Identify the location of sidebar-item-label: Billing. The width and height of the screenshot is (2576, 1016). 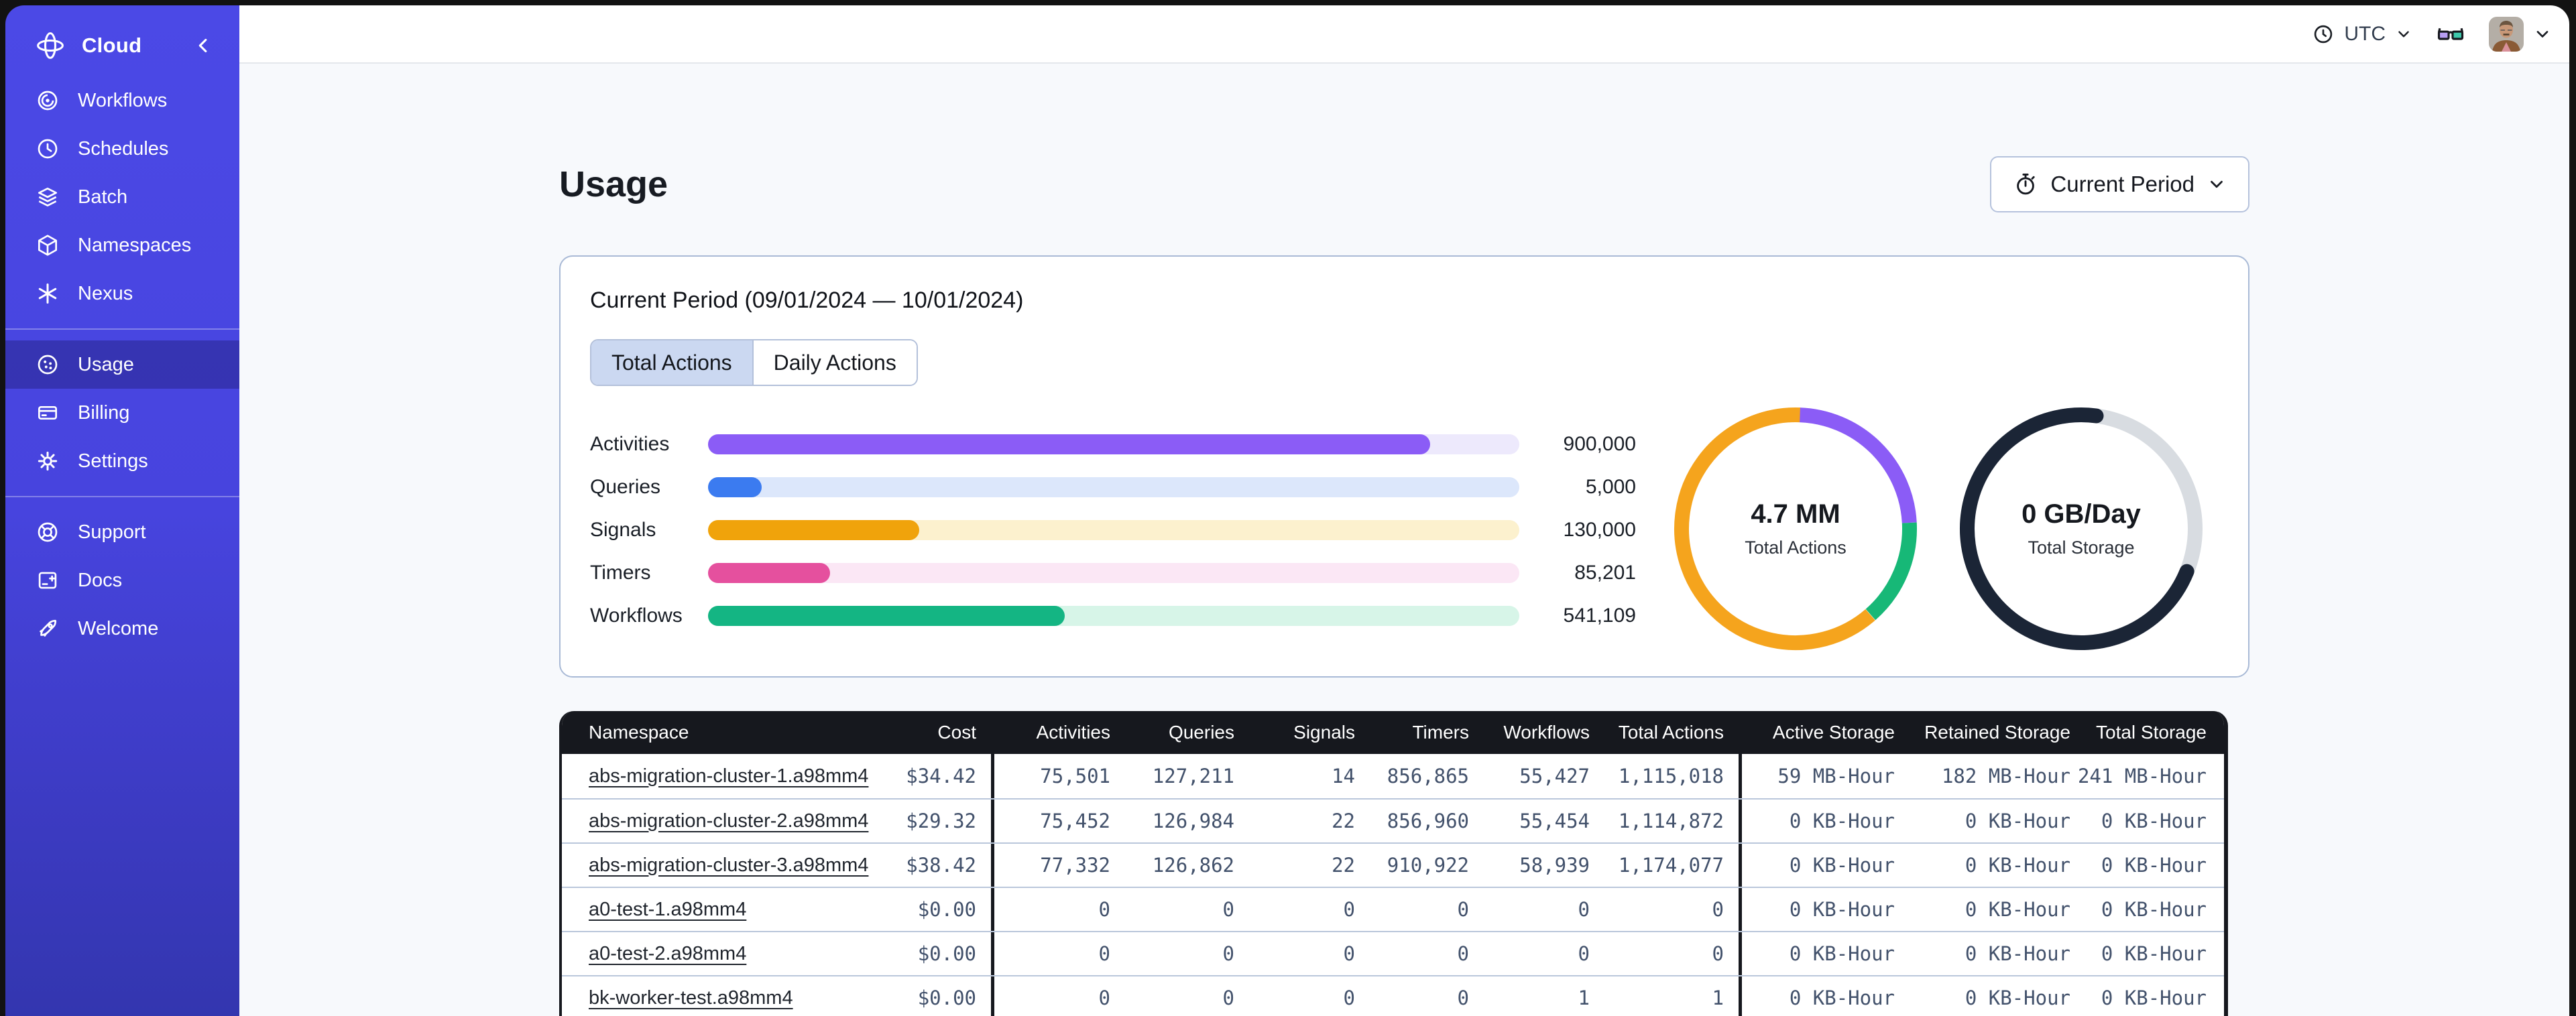
(104, 413).